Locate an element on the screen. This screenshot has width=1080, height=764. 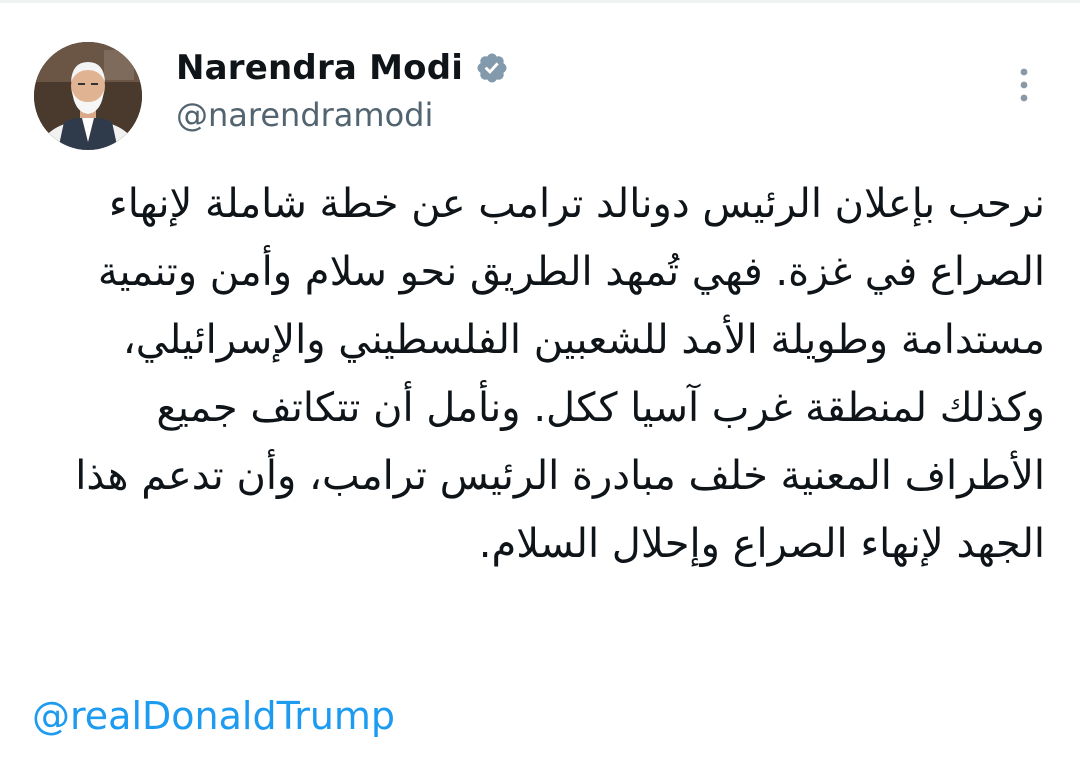
tweet-header: Narendra Modi @narendramodi is located at coordinates (342, 89).